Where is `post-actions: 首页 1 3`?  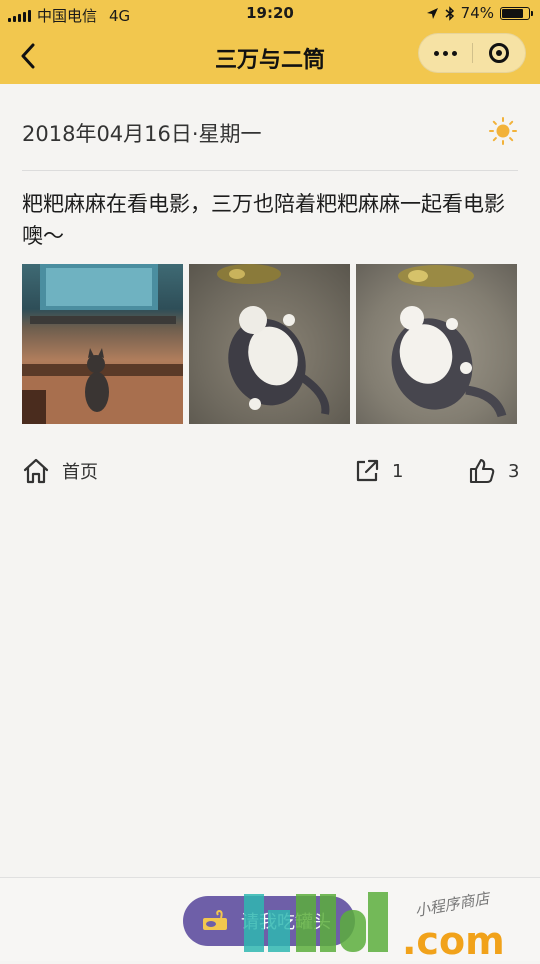
post-actions: 首页 1 3 is located at coordinates (270, 471).